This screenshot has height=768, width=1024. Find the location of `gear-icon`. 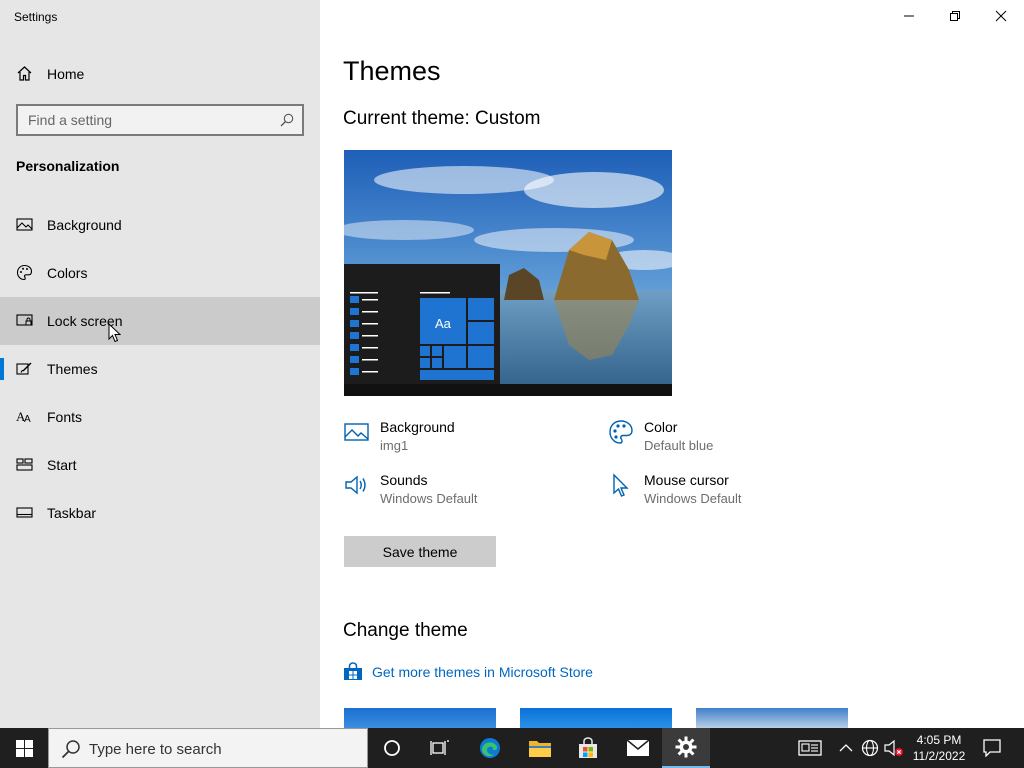

gear-icon is located at coordinates (686, 747).